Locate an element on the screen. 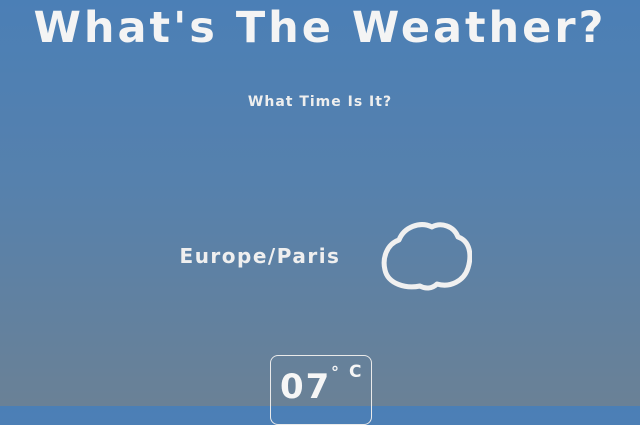  temperature-unit: C is located at coordinates (355, 372).